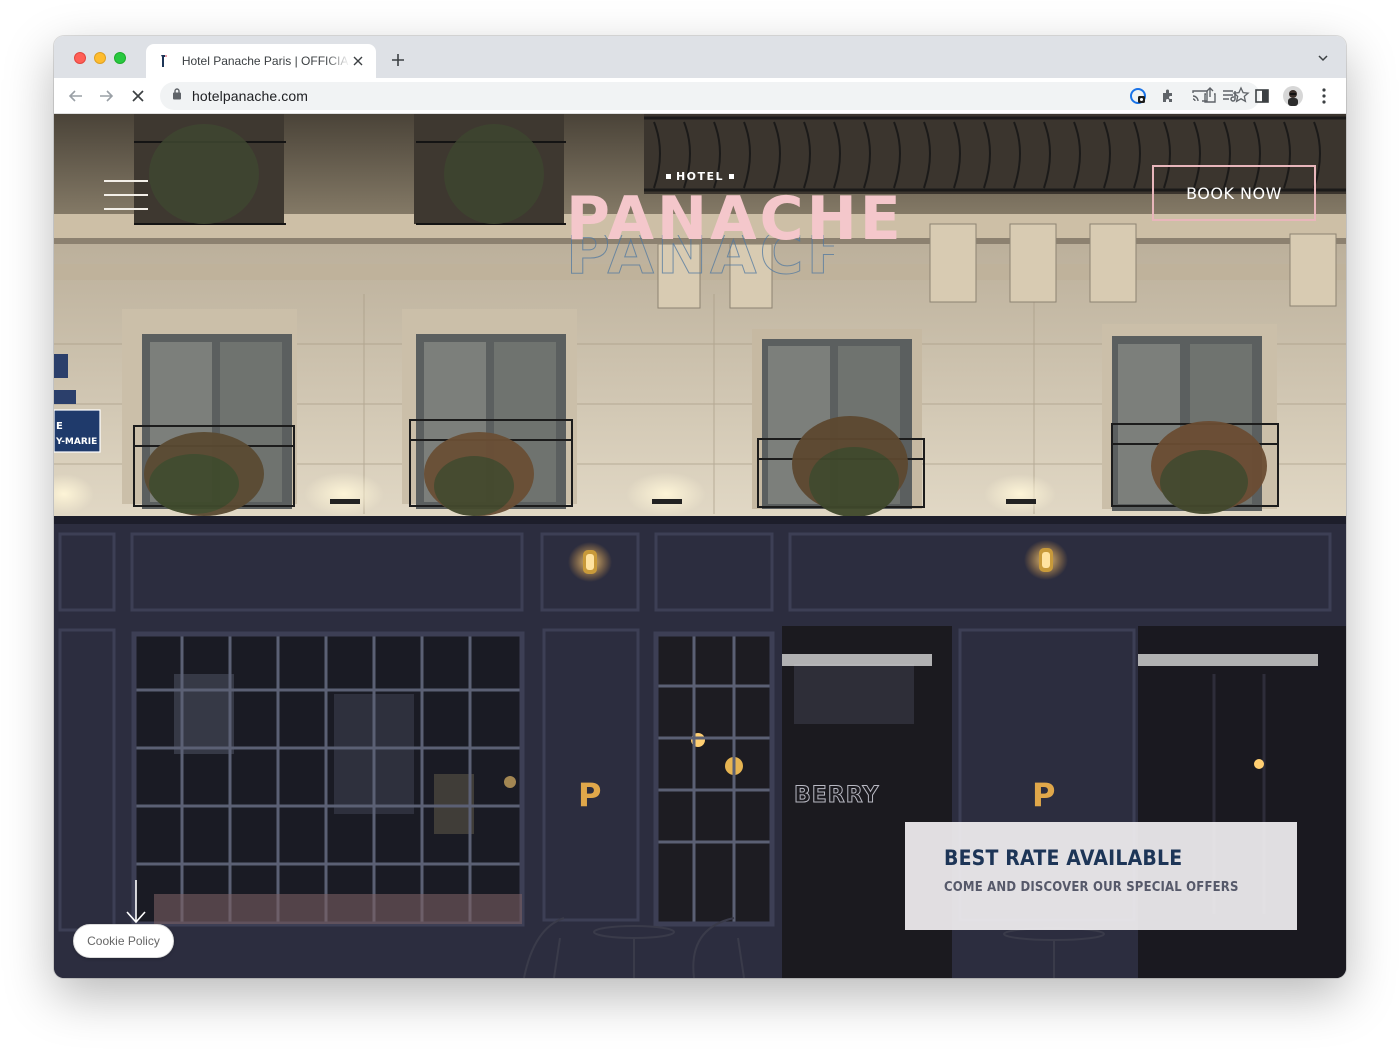 The width and height of the screenshot is (1400, 1050). I want to click on browser-toolbar: hotelpanache.com, so click(700, 96).